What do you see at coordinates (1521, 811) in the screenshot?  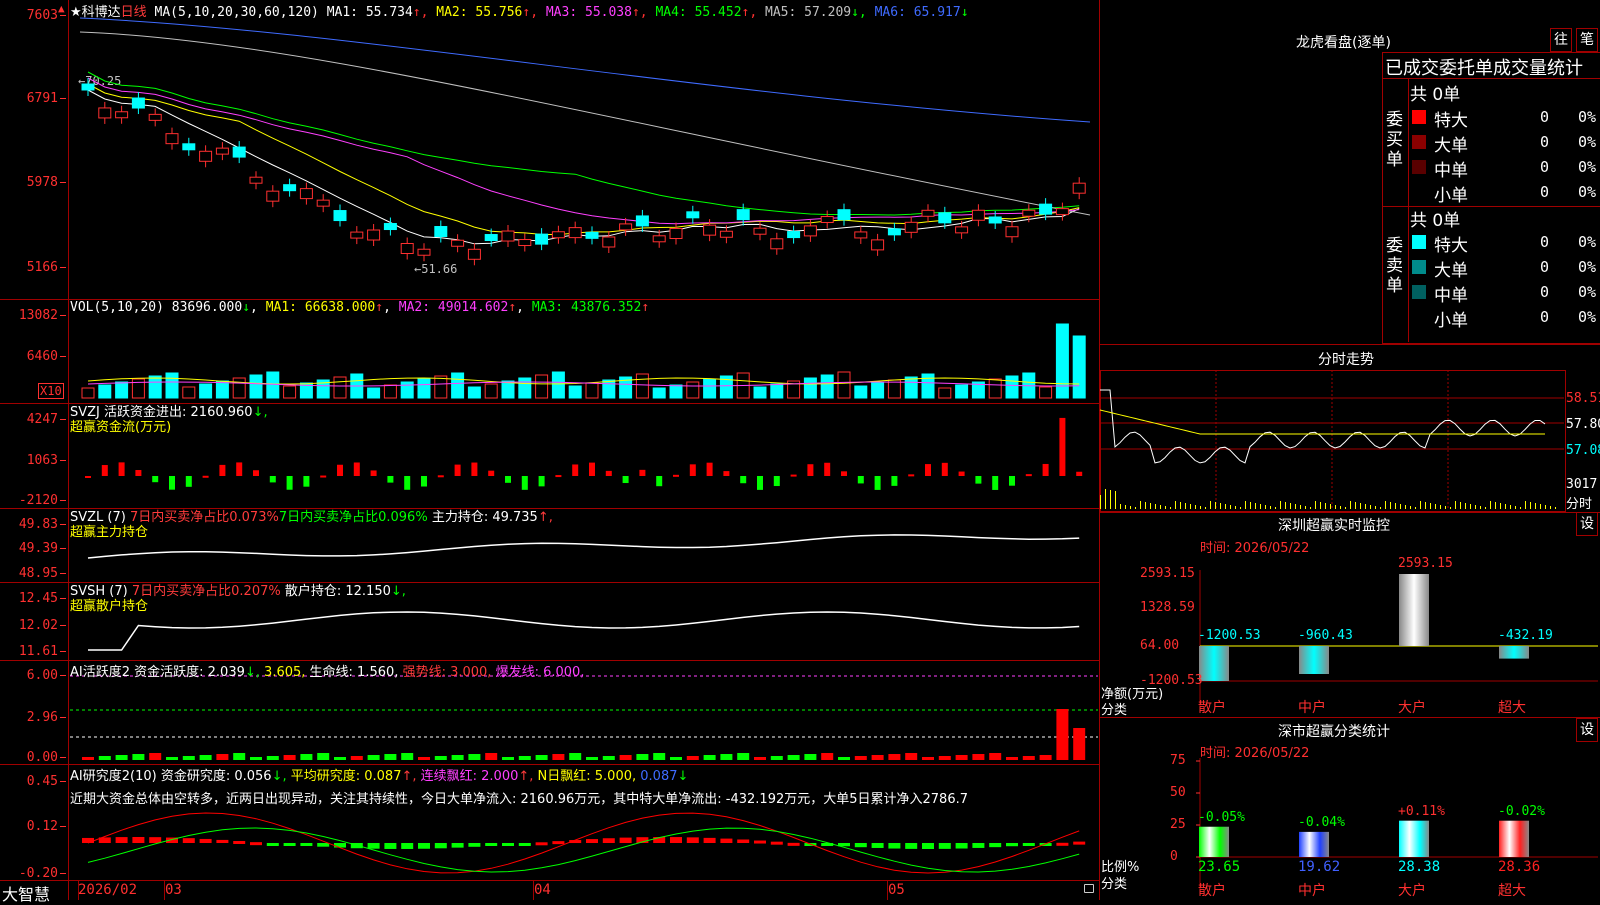 I see `classify-change-3: -0.02%` at bounding box center [1521, 811].